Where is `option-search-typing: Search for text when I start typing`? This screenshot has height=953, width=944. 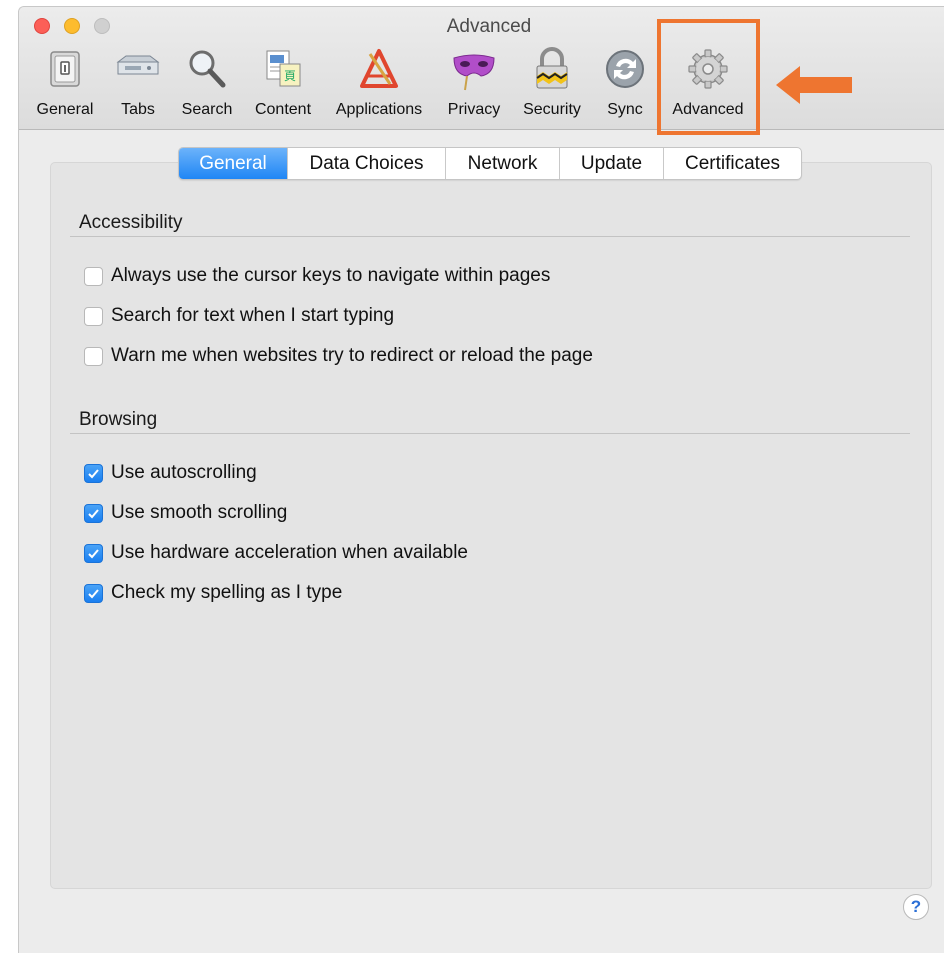 option-search-typing: Search for text when I start typing is located at coordinates (239, 316).